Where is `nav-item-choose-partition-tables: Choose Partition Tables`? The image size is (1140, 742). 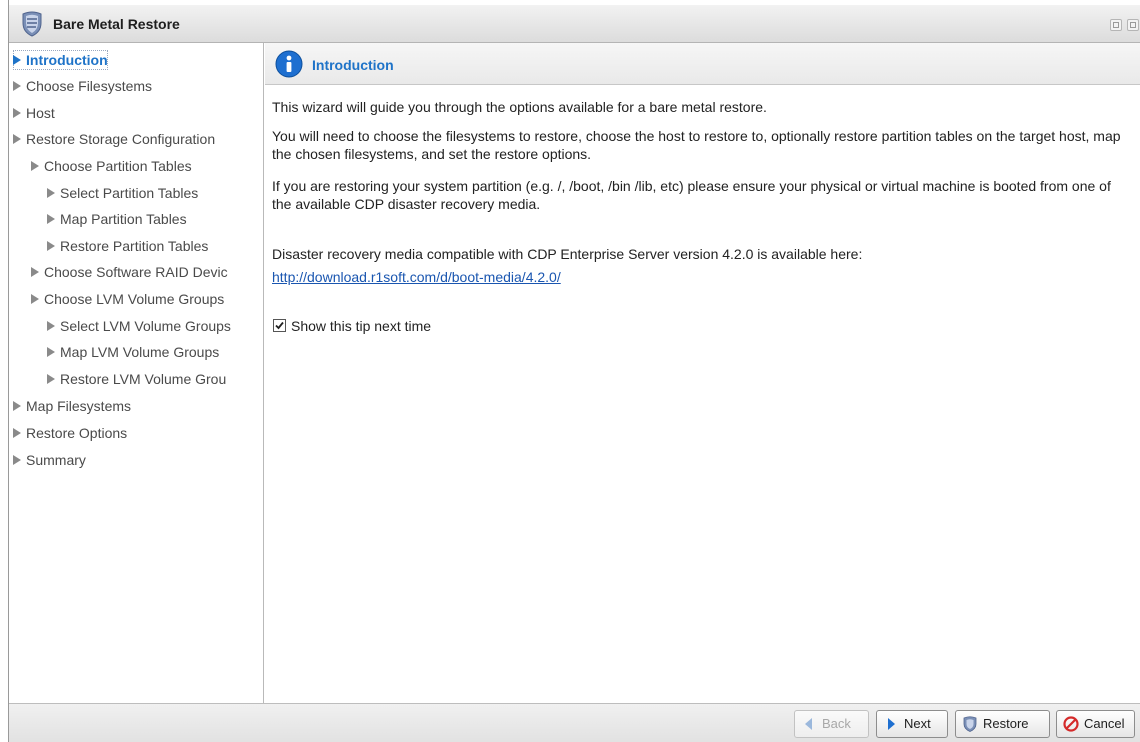 nav-item-choose-partition-tables: Choose Partition Tables is located at coordinates (111, 166).